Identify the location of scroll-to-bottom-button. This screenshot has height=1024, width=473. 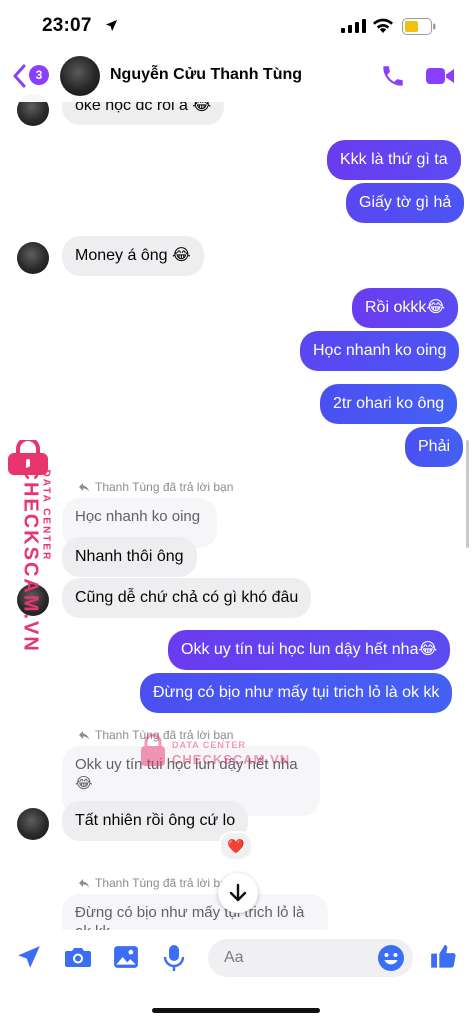
(238, 893).